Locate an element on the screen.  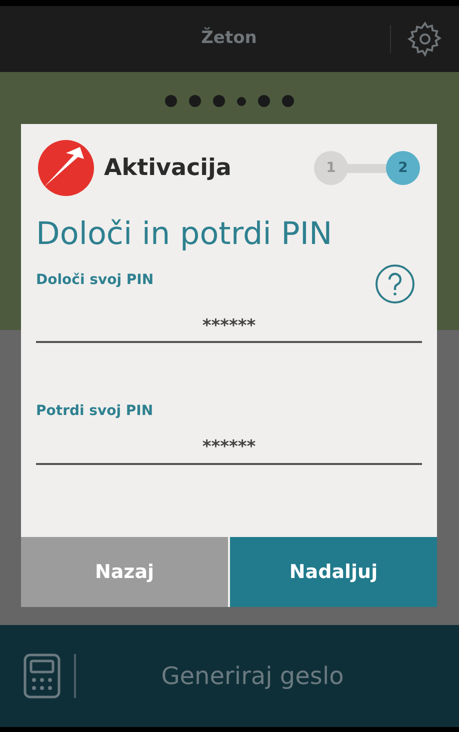
dialog-heading: Določi in potrdi PIN is located at coordinates (184, 234).